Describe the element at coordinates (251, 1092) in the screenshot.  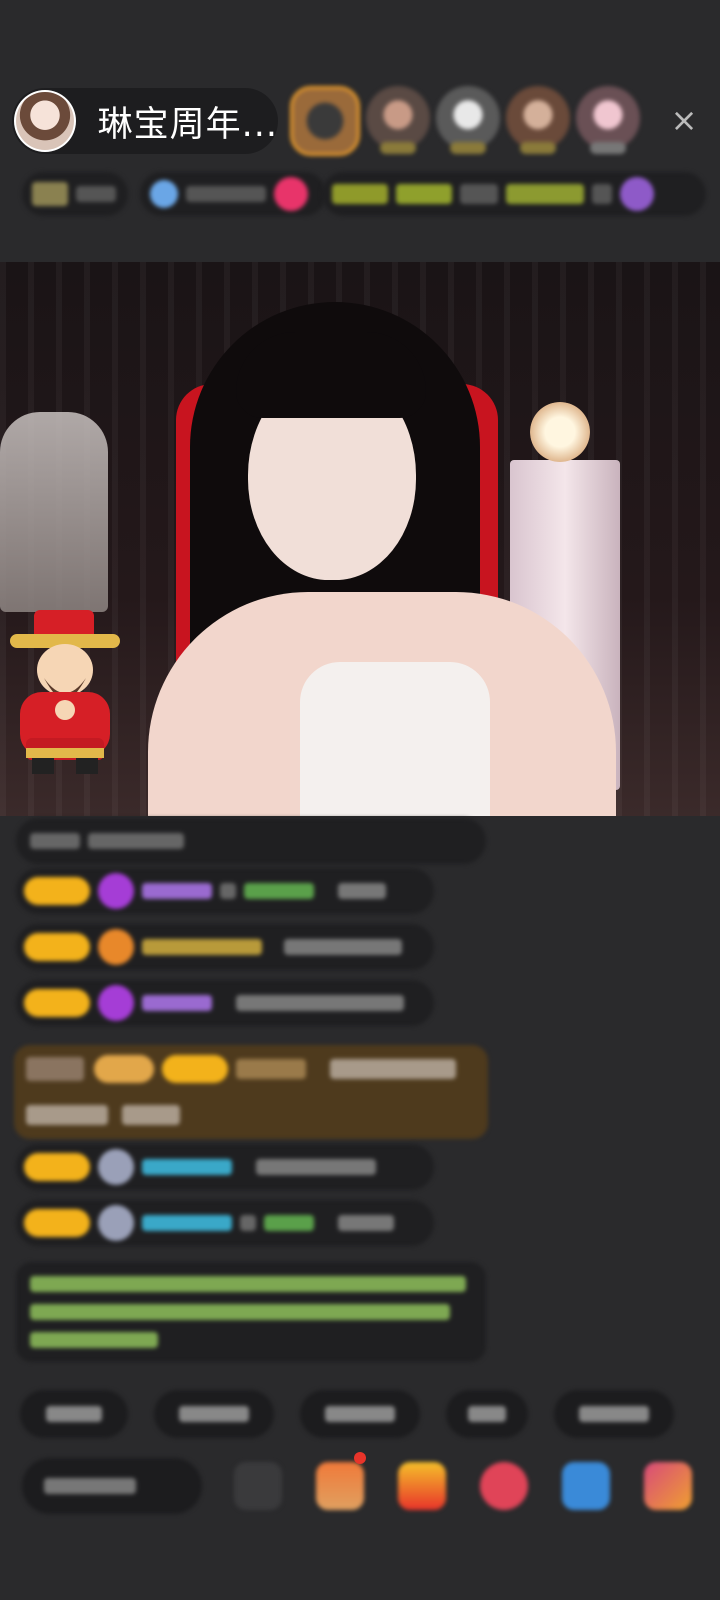
I see `gift-announcement` at that location.